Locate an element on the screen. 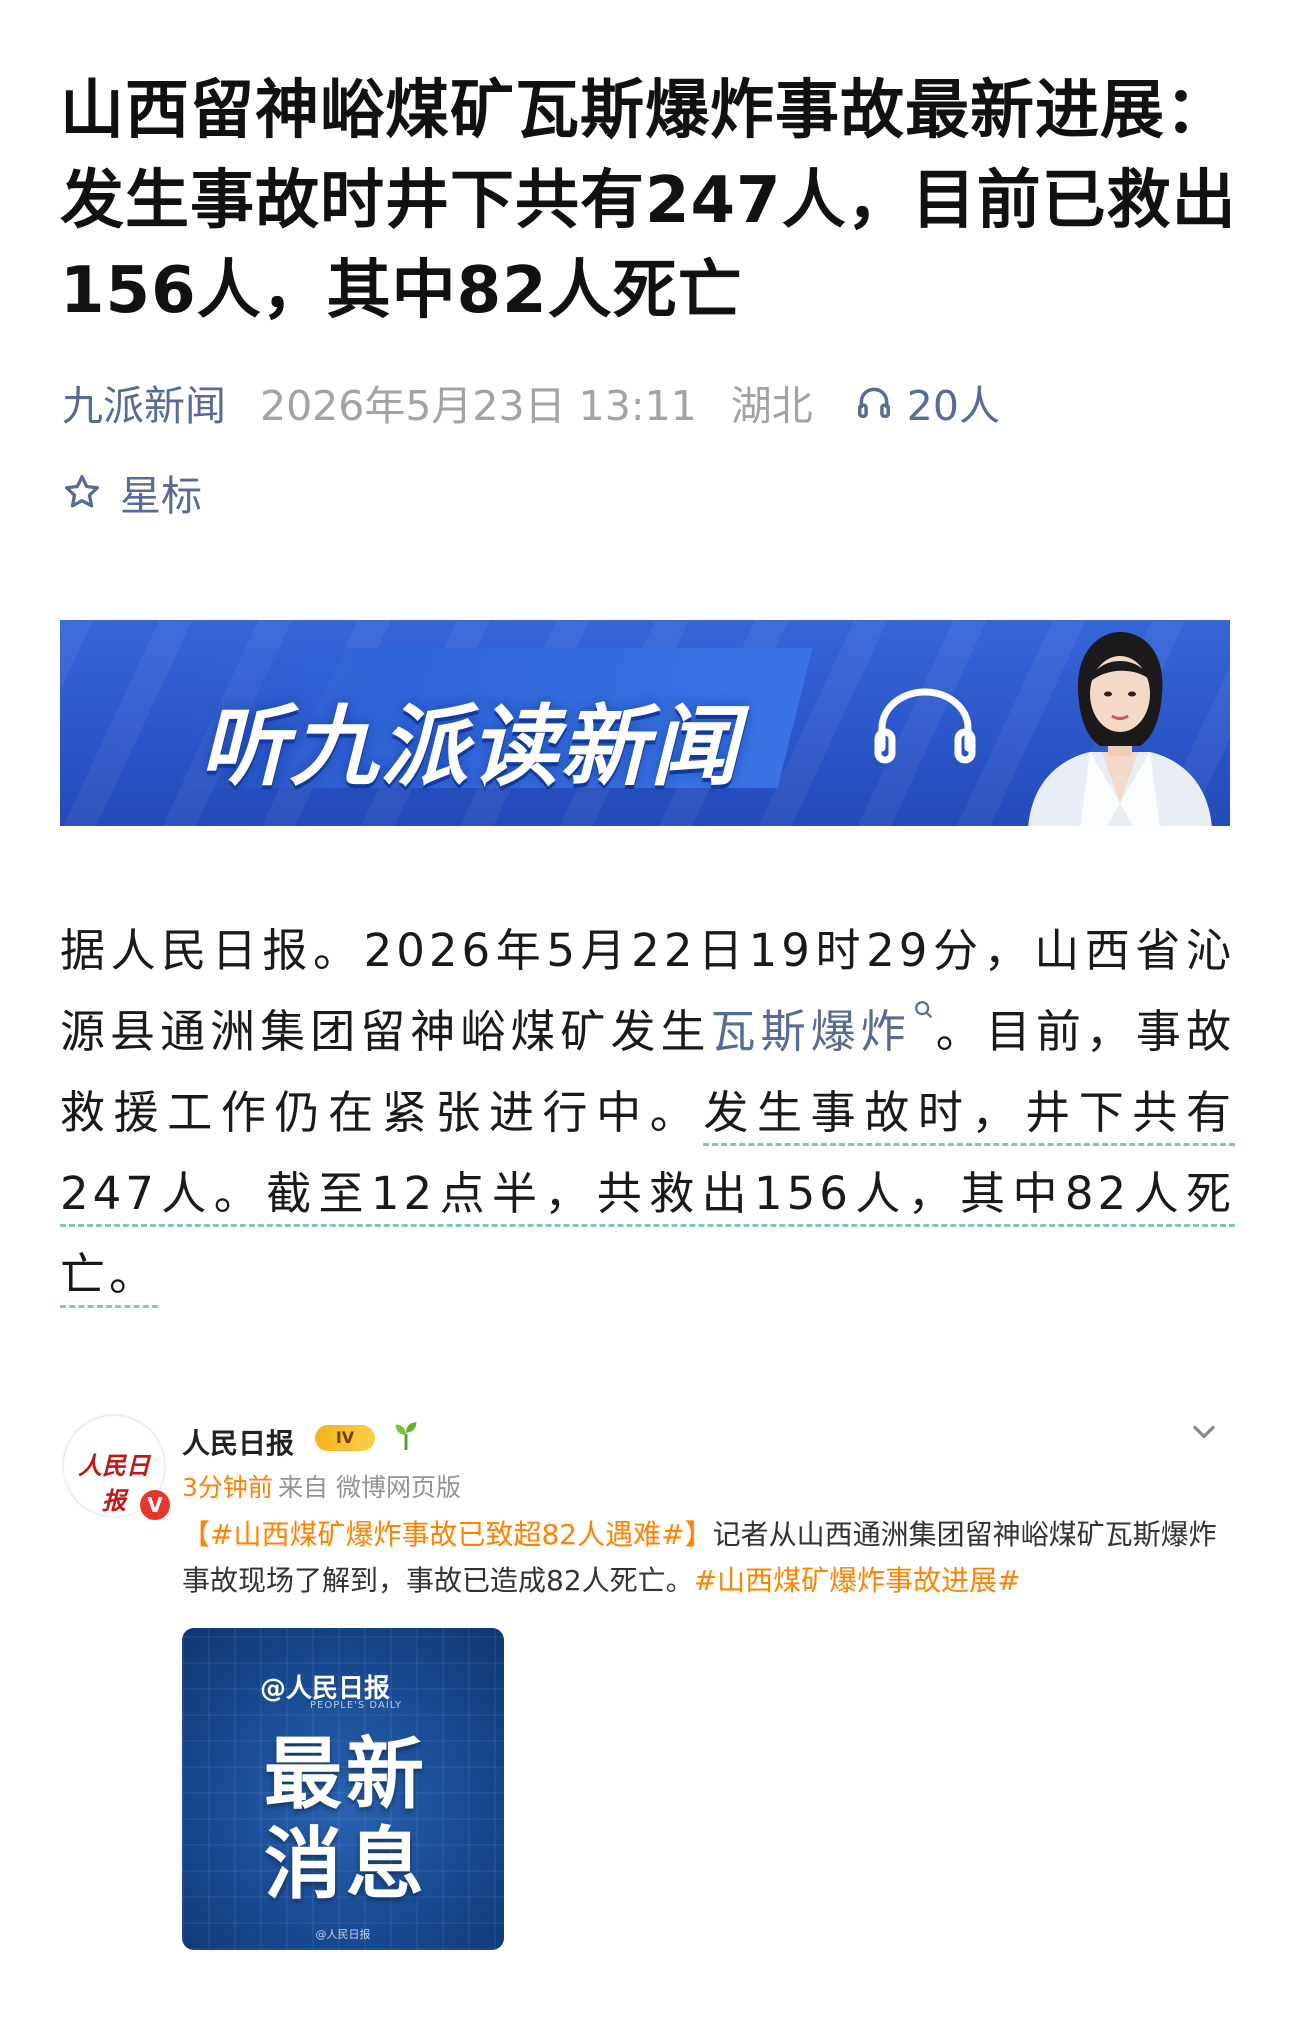  image-headline-line2: 消息 is located at coordinates (345, 1865).